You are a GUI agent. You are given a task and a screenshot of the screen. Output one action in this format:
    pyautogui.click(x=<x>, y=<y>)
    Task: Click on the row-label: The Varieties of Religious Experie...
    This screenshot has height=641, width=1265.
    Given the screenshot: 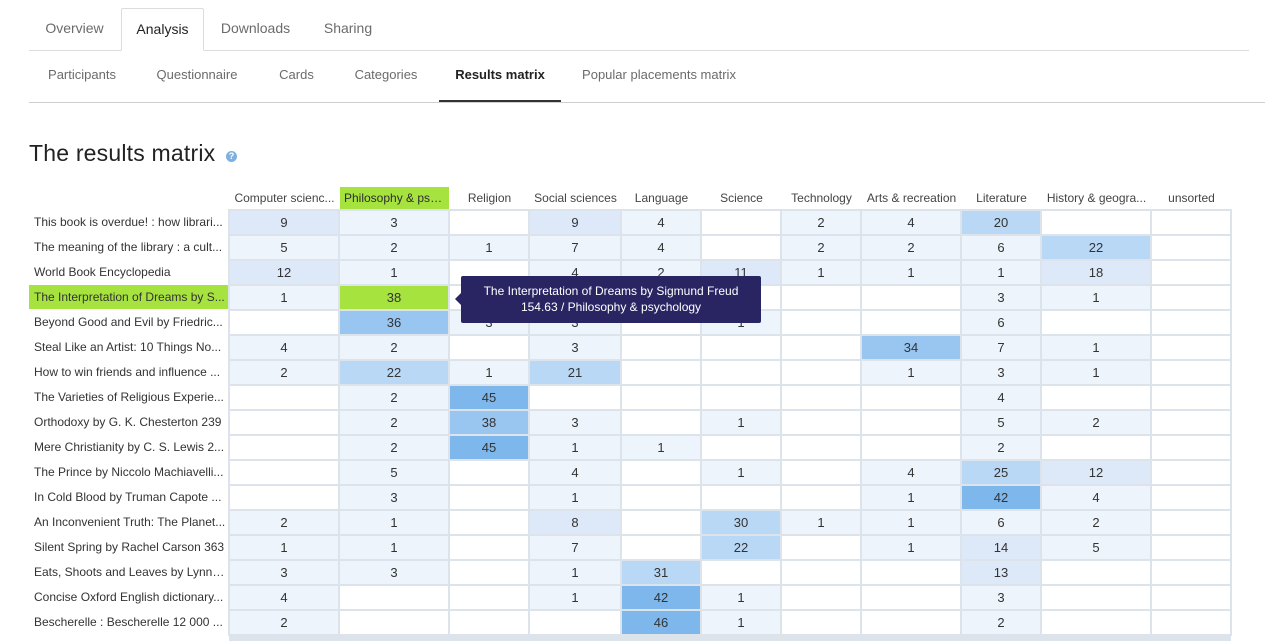 What is the action you would take?
    pyautogui.click(x=128, y=397)
    